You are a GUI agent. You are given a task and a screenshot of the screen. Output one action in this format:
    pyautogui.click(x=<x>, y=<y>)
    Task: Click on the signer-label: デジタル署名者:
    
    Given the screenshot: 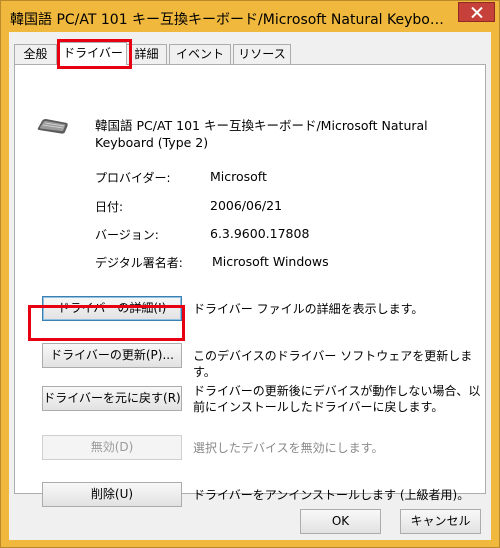 What is the action you would take?
    pyautogui.click(x=139, y=263)
    